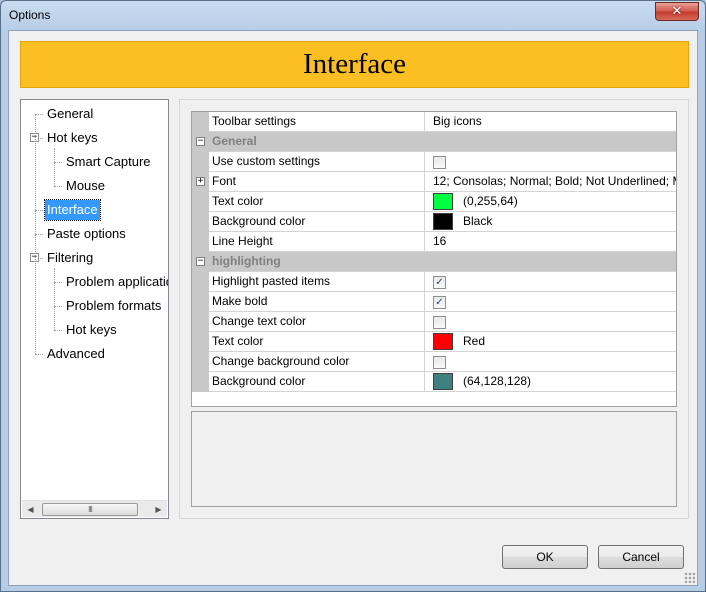  Describe the element at coordinates (689, 577) in the screenshot. I see `size-grip-icon` at that location.